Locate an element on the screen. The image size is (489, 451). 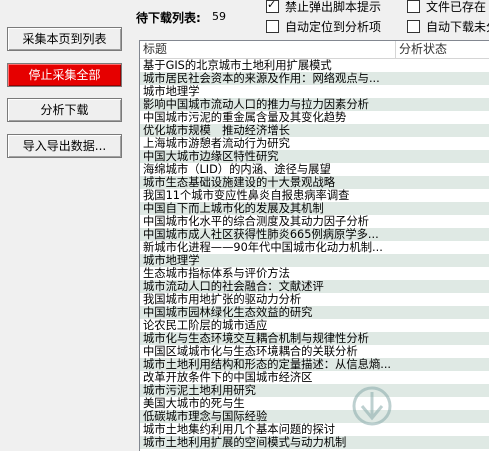
table-row: 海绵城市（LID）的内涵、途径与展望 is located at coordinates (314, 169).